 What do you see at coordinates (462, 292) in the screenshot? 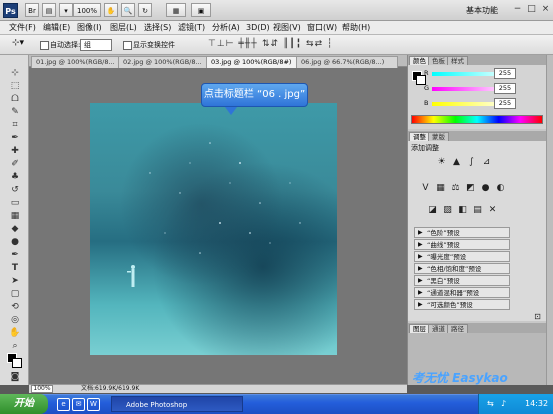
I see `preset-channel-mixer: ▶ “通道混和器”预设` at bounding box center [462, 292].